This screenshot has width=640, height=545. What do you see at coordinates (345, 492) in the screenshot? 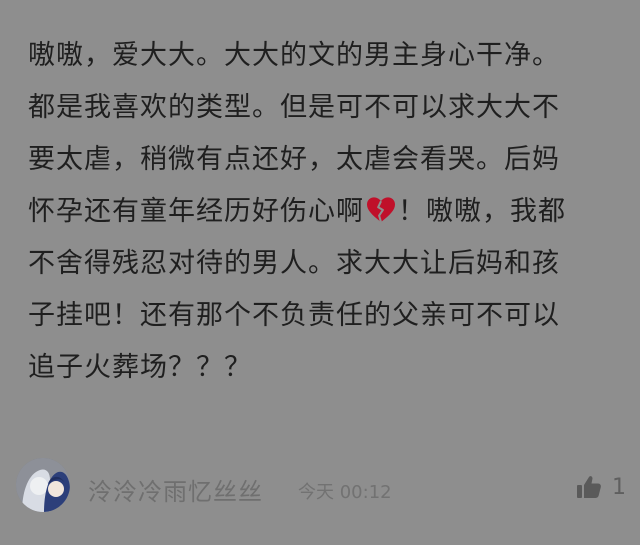
I see `comment-timestamp: 今天 00:12` at bounding box center [345, 492].